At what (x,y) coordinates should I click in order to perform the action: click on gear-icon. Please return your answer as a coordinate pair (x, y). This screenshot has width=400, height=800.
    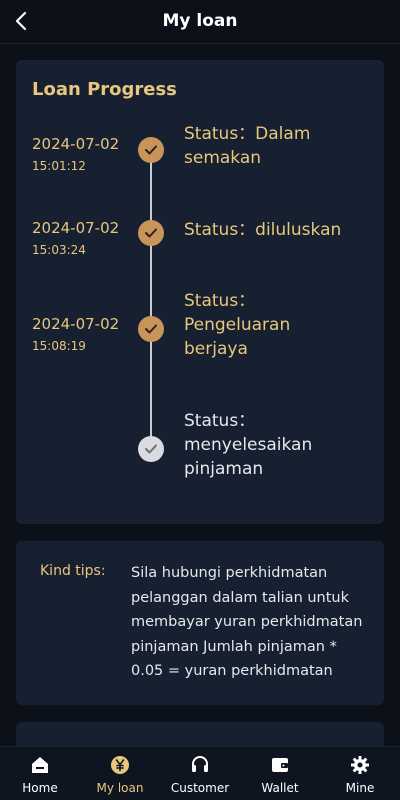
    Looking at the image, I should click on (360, 765).